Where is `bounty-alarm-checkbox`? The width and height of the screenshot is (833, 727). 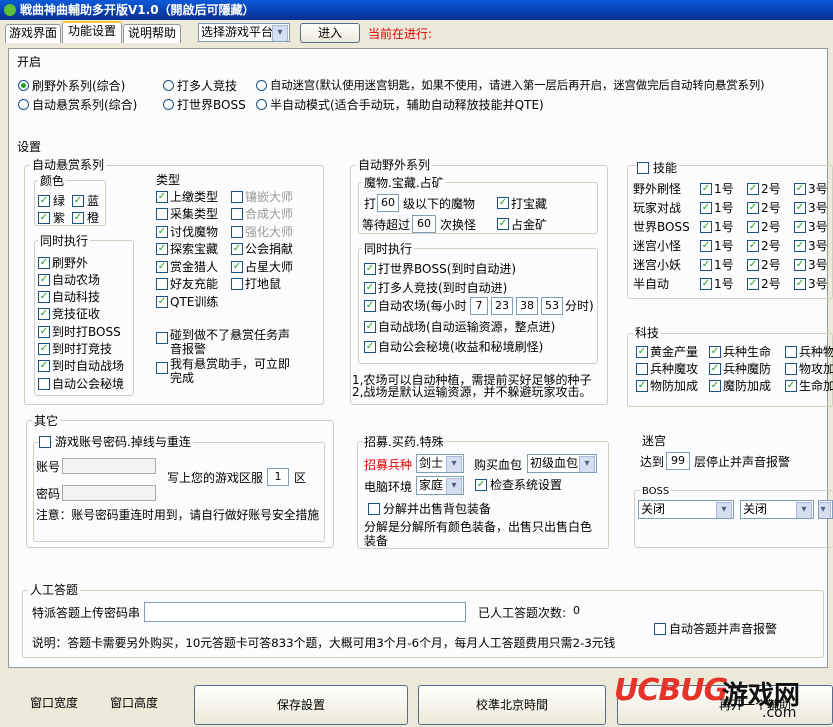 bounty-alarm-checkbox is located at coordinates (162, 338).